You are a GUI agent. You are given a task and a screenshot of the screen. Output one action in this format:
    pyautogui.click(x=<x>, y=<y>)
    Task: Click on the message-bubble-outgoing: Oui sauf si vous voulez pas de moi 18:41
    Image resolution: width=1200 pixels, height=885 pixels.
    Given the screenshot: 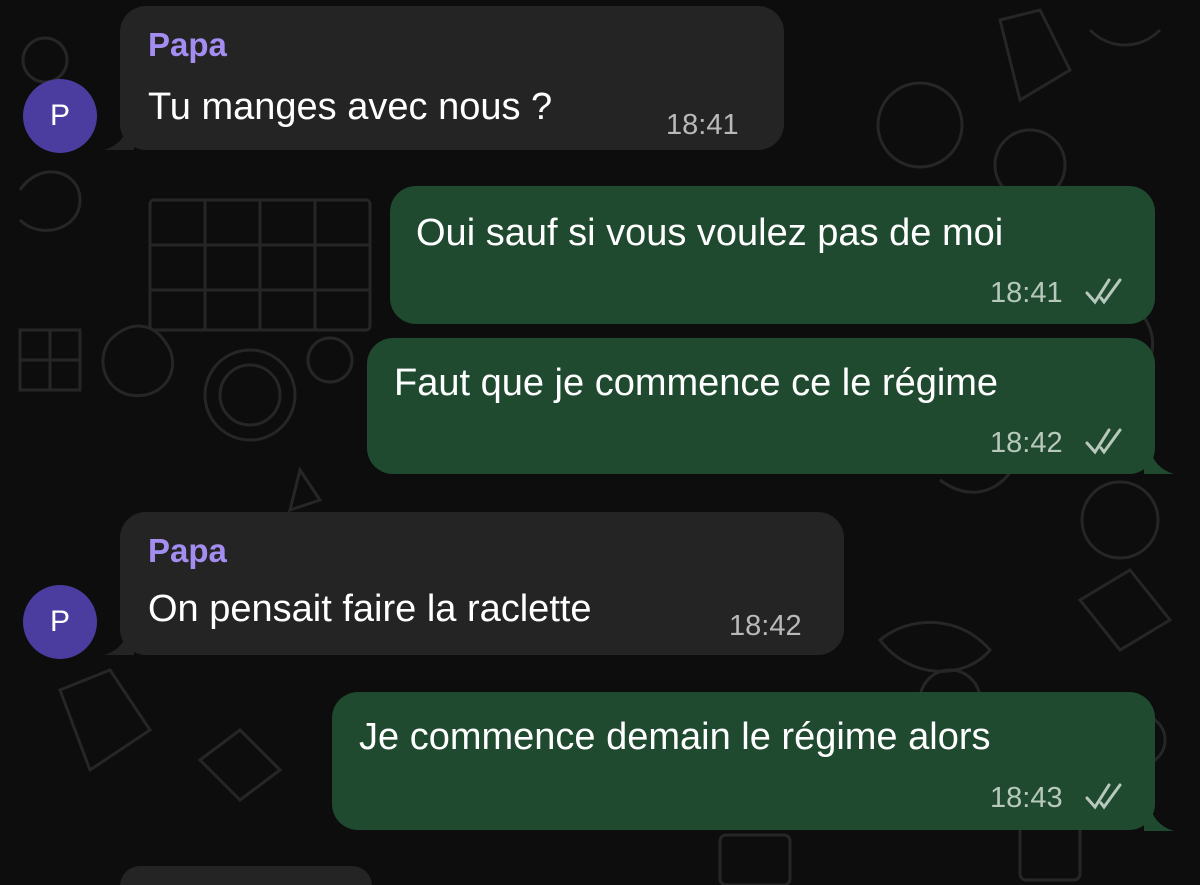 What is the action you would take?
    pyautogui.click(x=772, y=255)
    